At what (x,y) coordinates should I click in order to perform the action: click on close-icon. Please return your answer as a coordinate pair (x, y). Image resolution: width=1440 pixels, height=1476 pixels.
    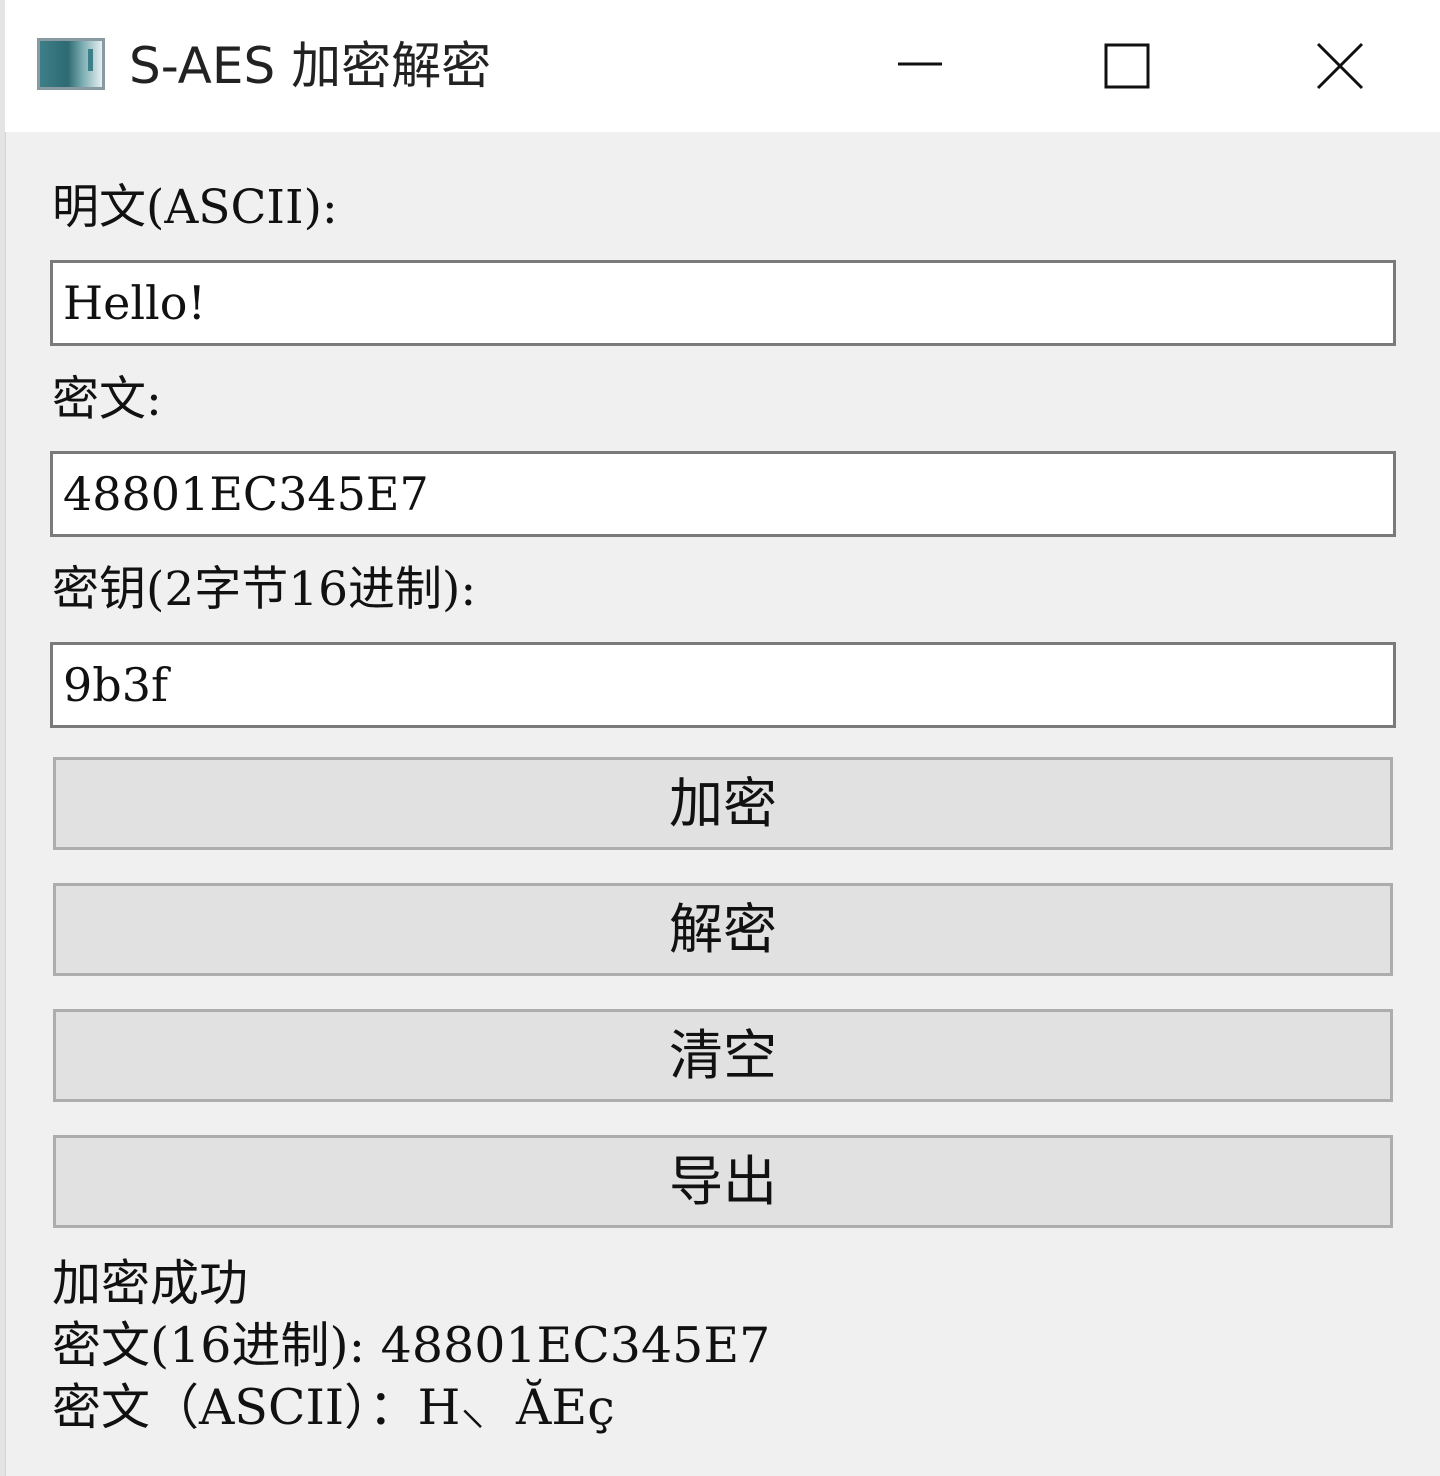
    Looking at the image, I should click on (1340, 66).